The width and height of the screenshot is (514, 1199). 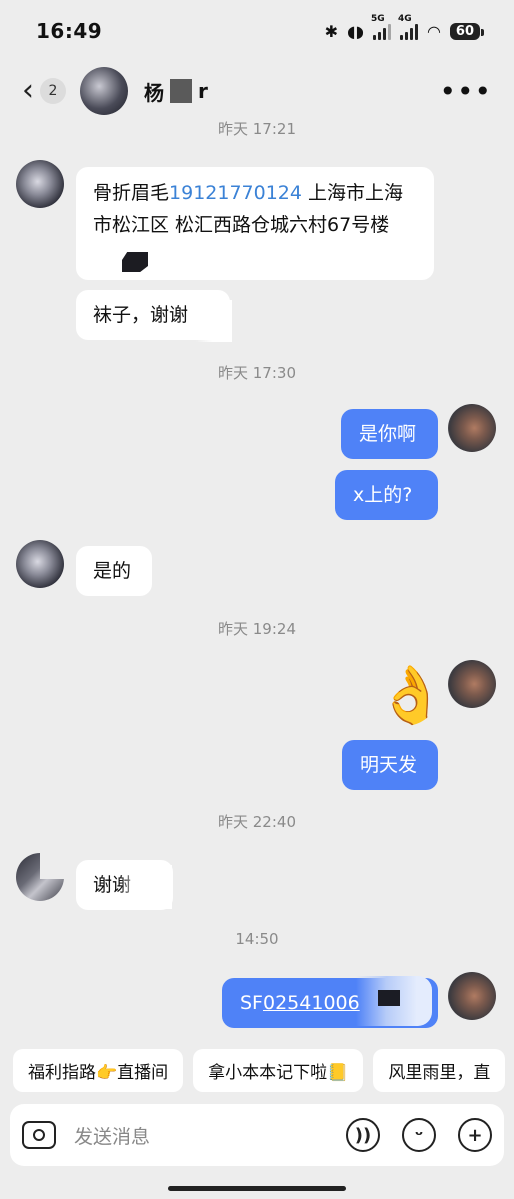 What do you see at coordinates (114, 571) in the screenshot?
I see `message-bubble: 是的` at bounding box center [114, 571].